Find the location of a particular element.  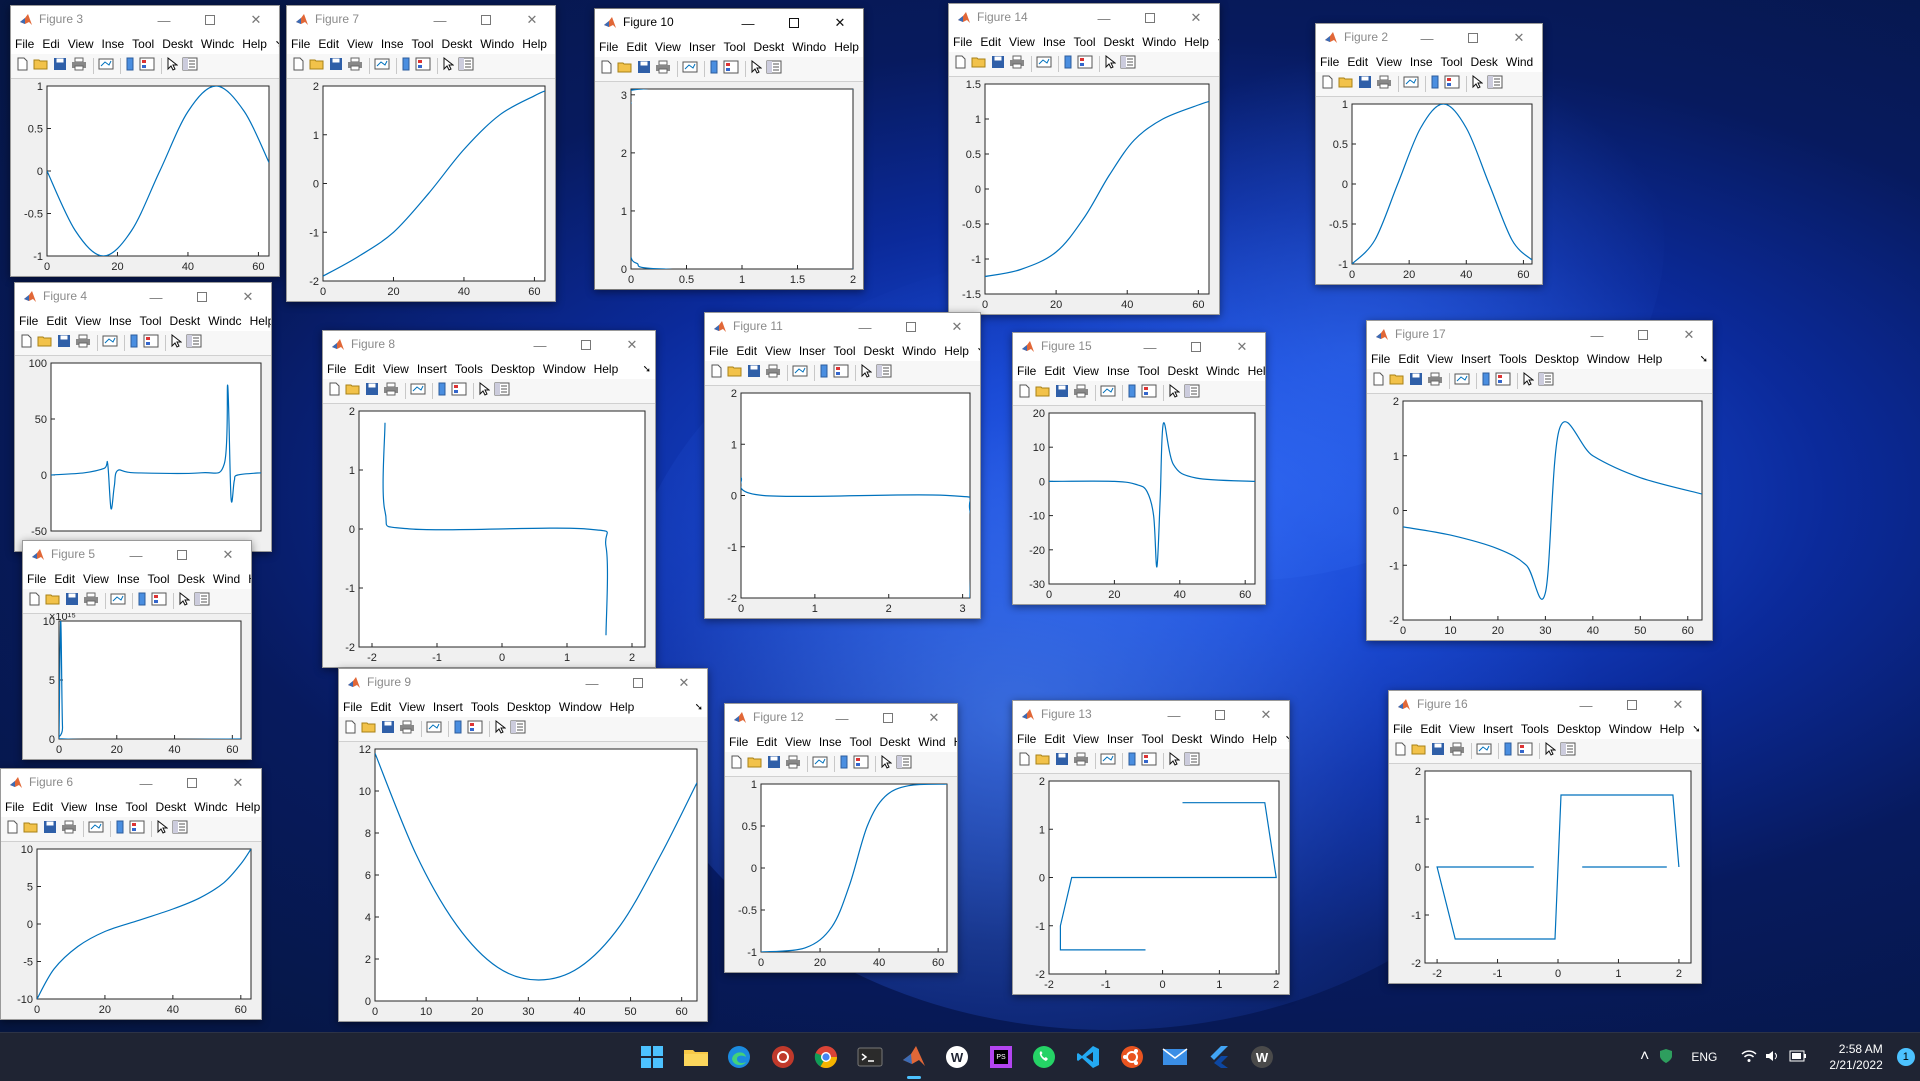

menu-item: Tools is located at coordinates (1535, 729).